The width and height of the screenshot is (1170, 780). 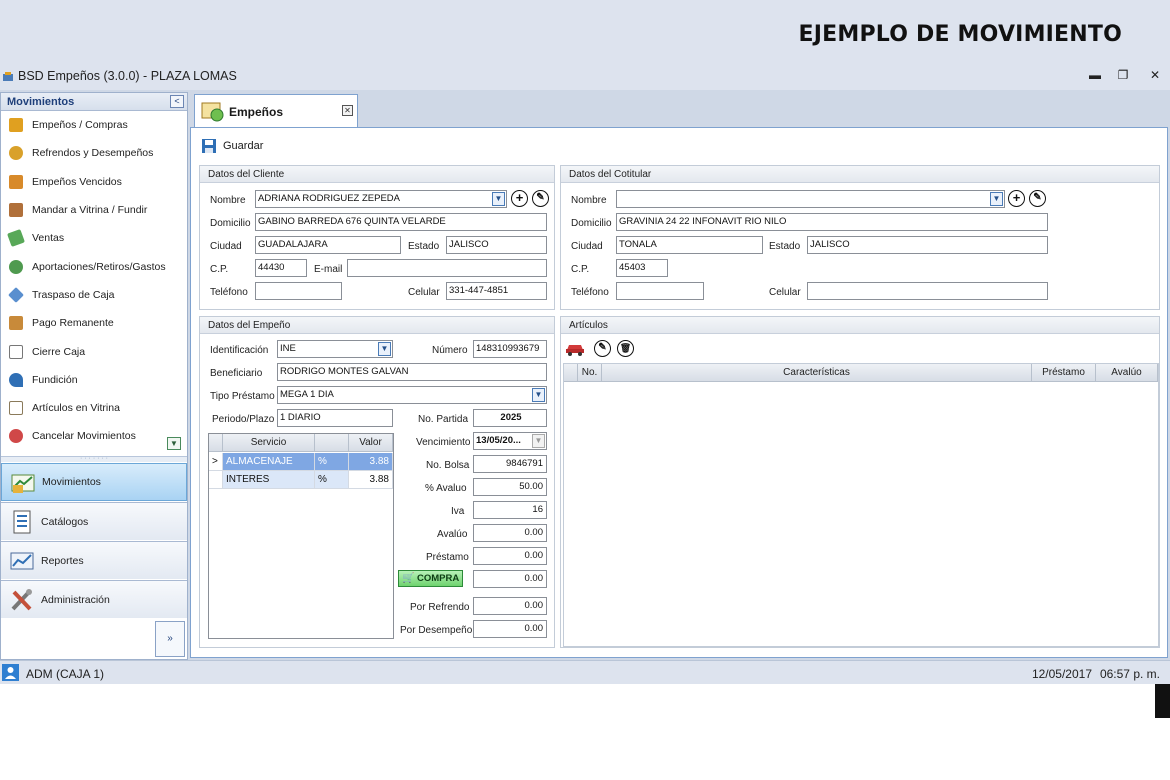 I want to click on sidebar-item-empenos-compras: Empeños / Compras, so click(x=94, y=125).